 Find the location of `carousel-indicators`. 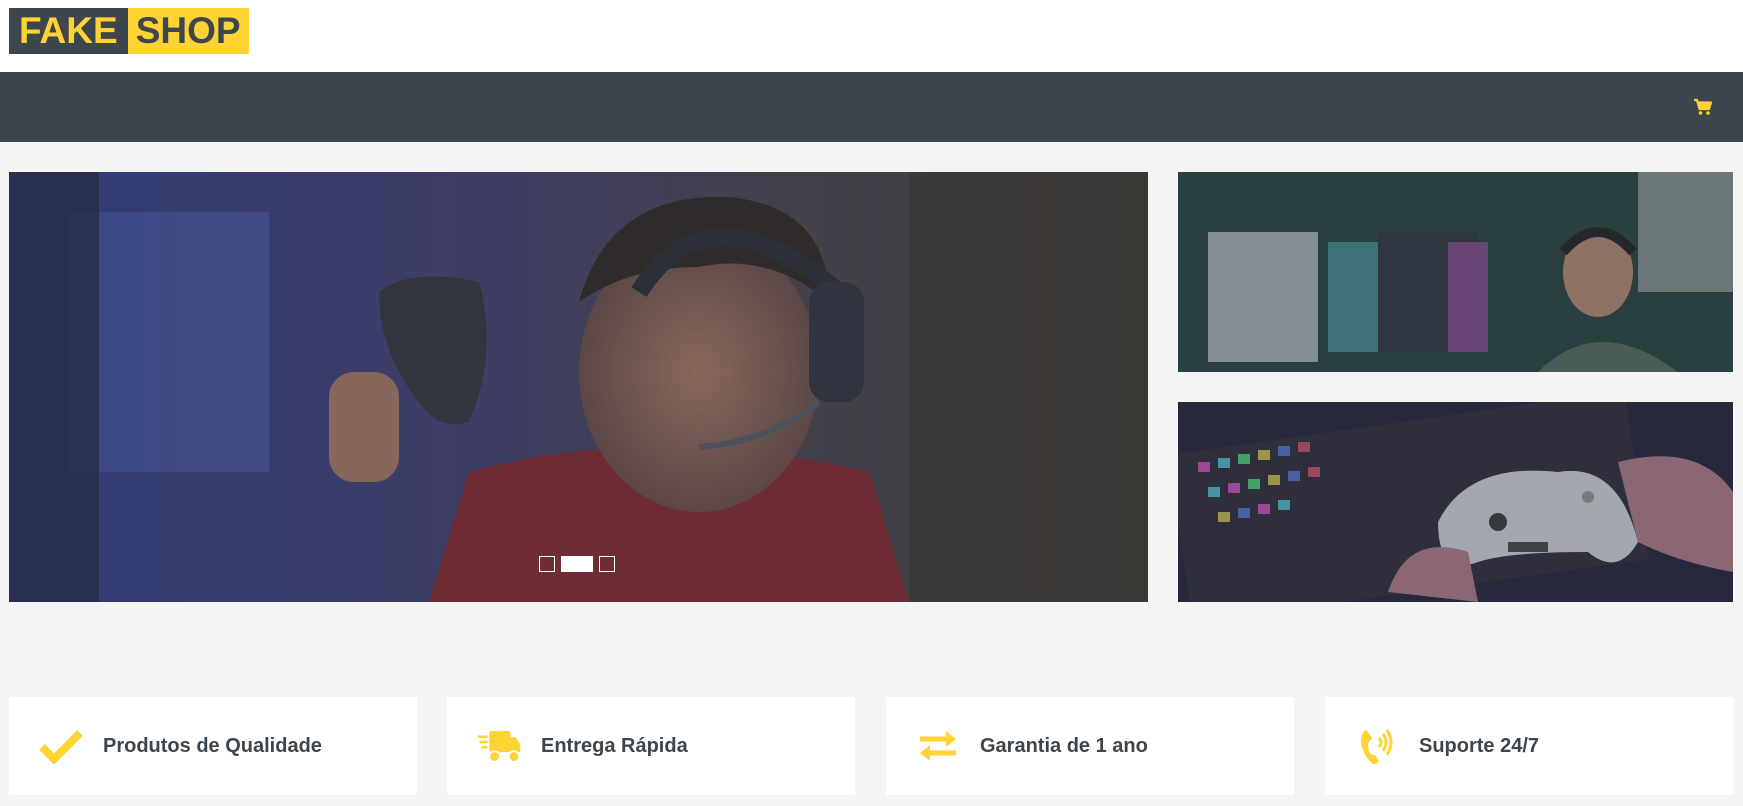

carousel-indicators is located at coordinates (577, 564).